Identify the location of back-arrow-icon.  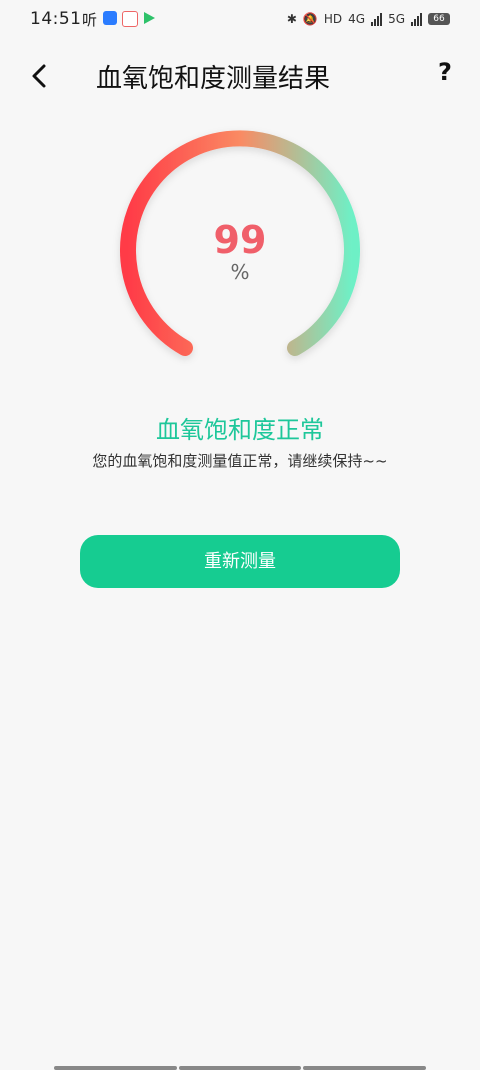
(39, 76).